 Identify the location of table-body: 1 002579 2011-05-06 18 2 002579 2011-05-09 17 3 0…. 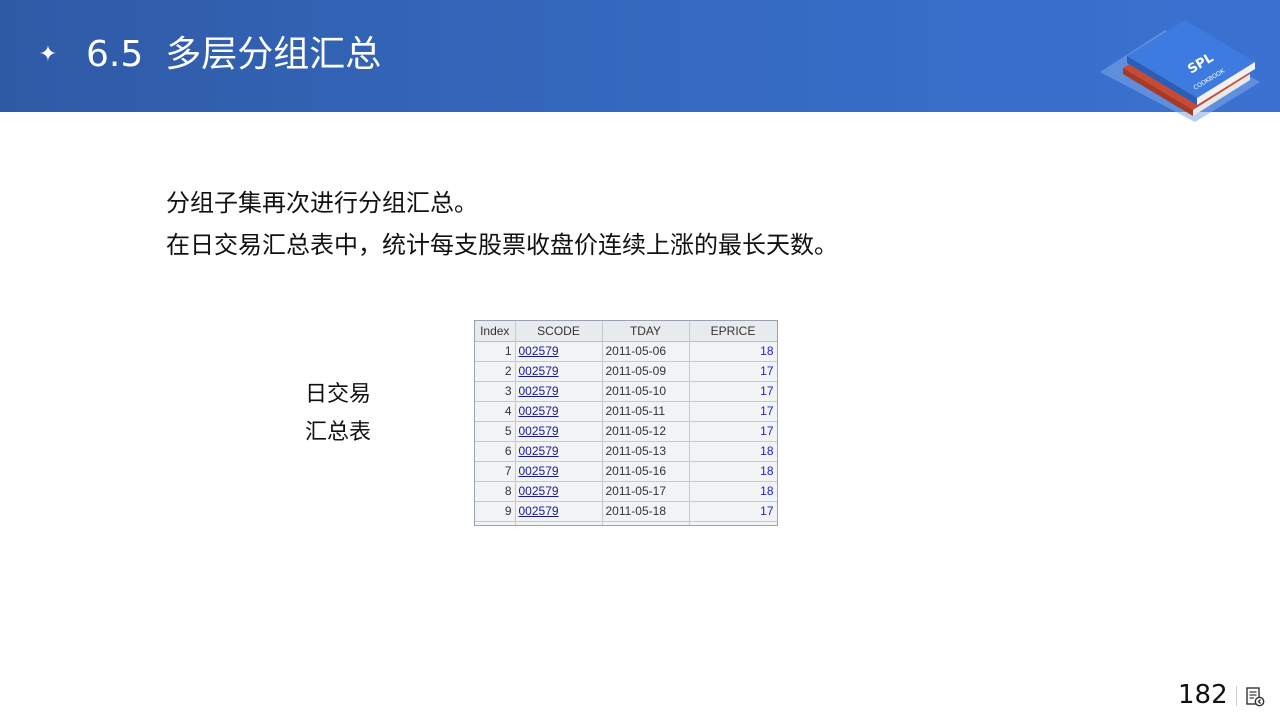
(626, 433).